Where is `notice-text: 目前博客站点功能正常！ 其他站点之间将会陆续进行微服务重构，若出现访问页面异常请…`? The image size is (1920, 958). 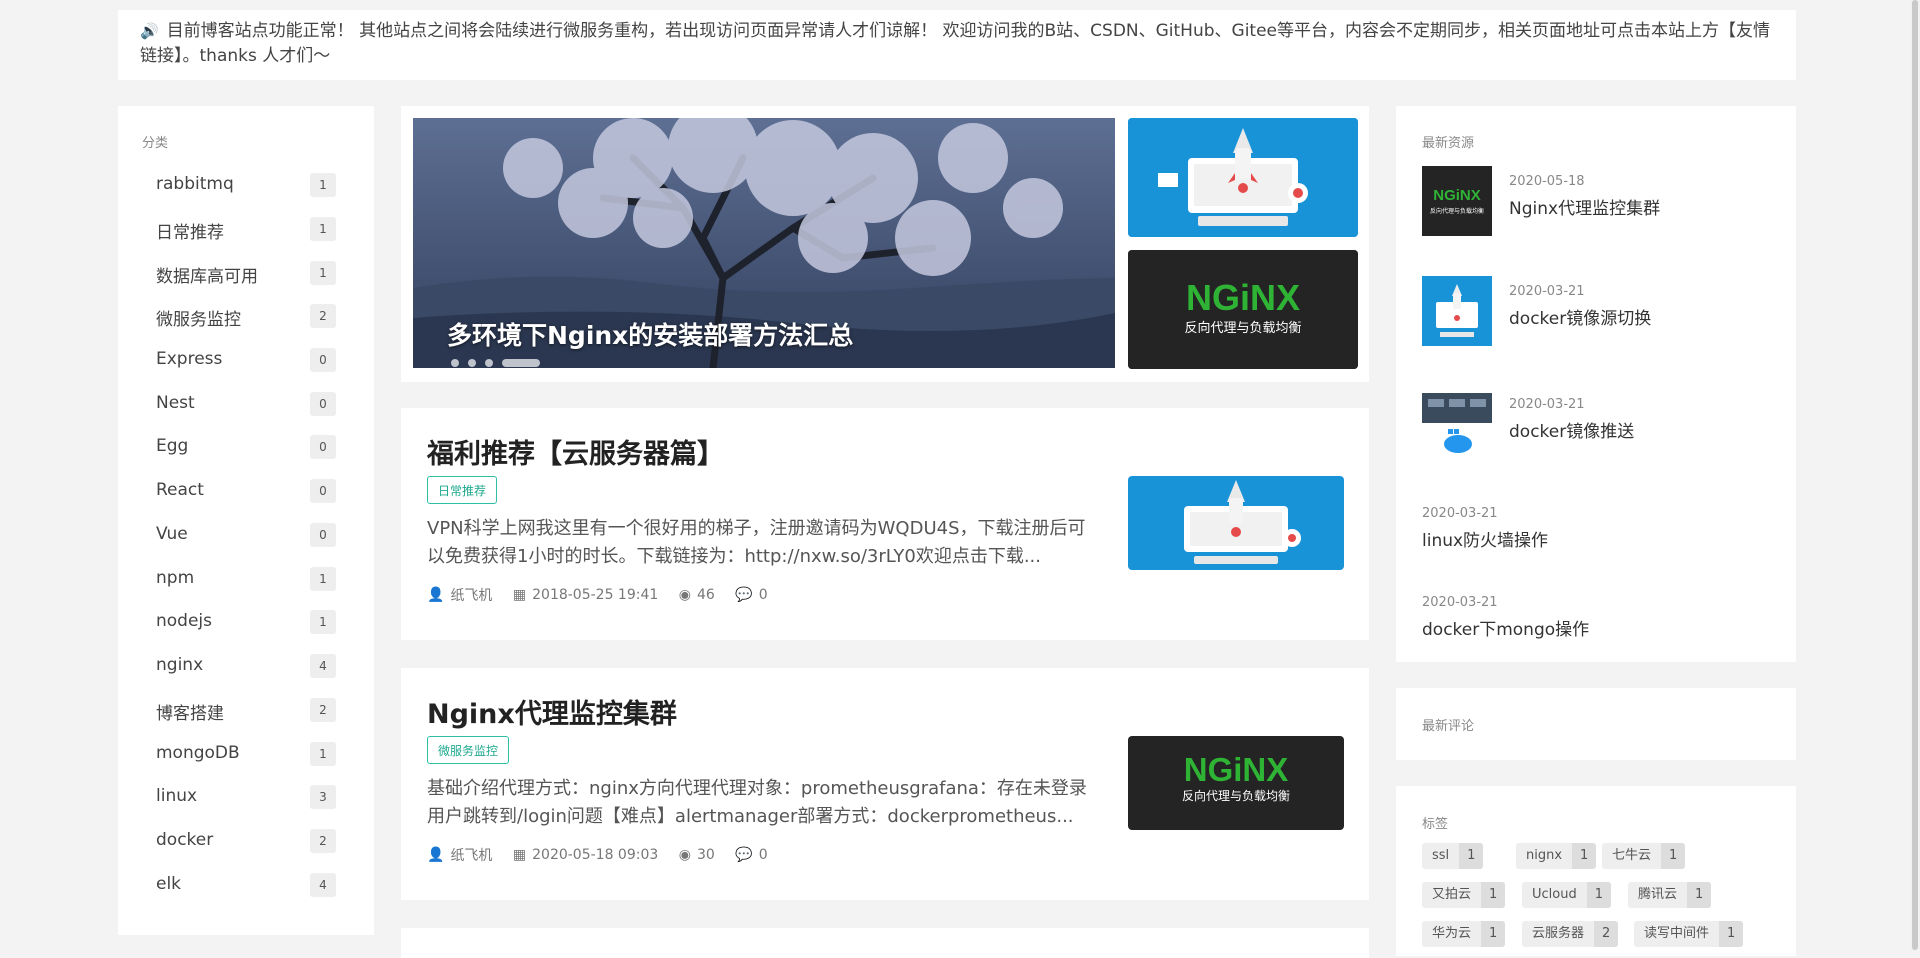
notice-text: 目前博客站点功能正常！ 其他站点之间将会陆续进行微服务重构，若出现访问页面异常请… is located at coordinates (955, 43).